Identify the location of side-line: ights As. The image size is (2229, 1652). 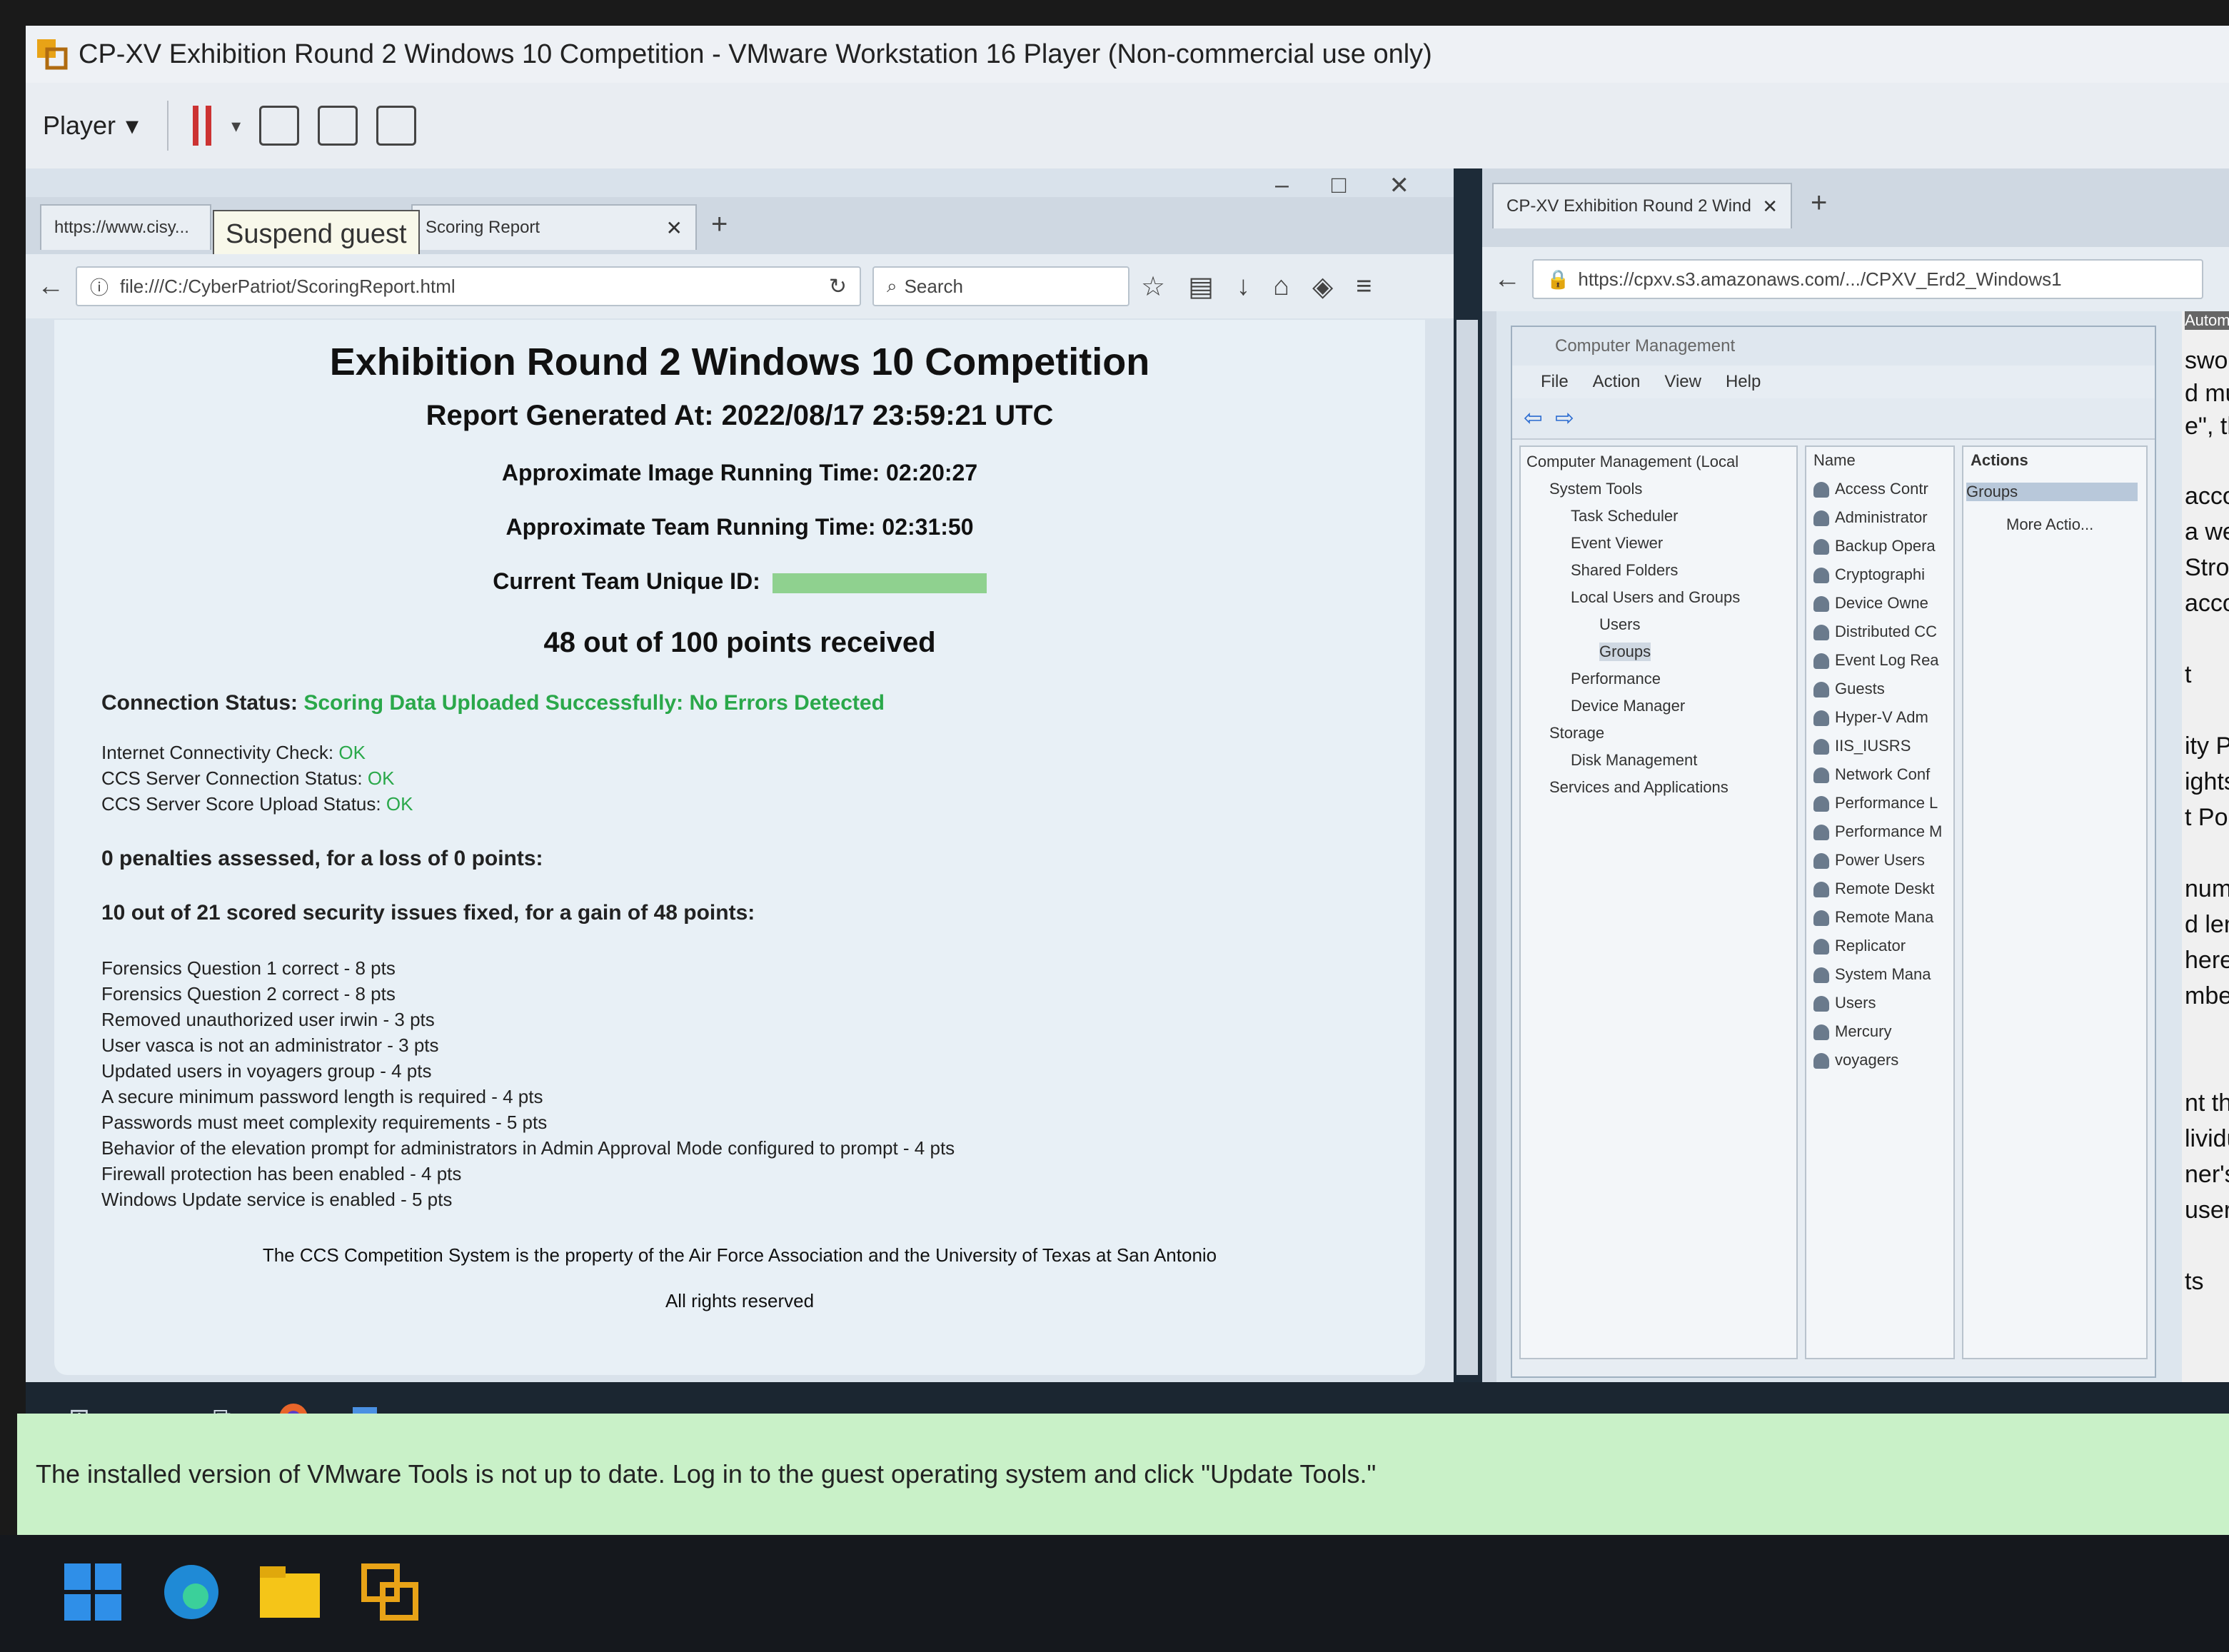
(2207, 782).